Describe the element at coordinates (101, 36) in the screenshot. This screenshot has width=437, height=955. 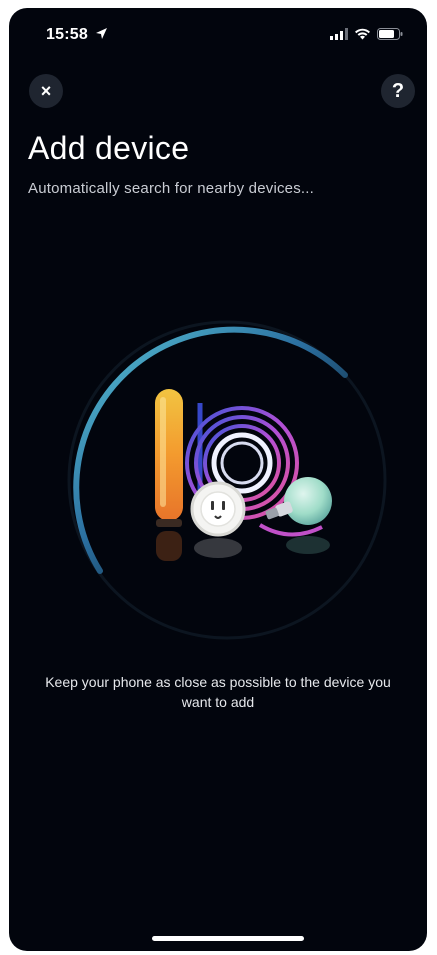
I see `location-arrow-icon` at that location.